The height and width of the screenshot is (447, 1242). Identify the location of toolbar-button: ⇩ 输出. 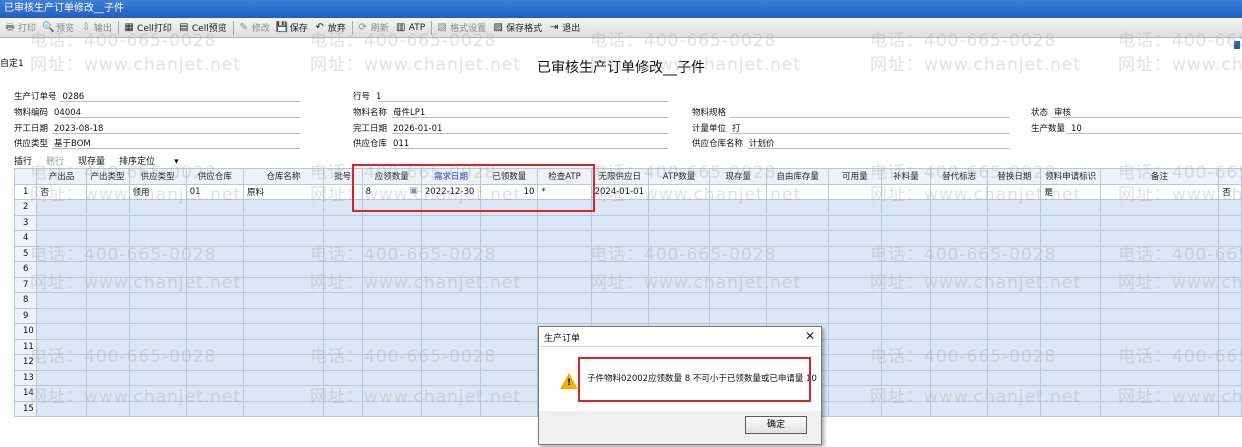
(97, 28).